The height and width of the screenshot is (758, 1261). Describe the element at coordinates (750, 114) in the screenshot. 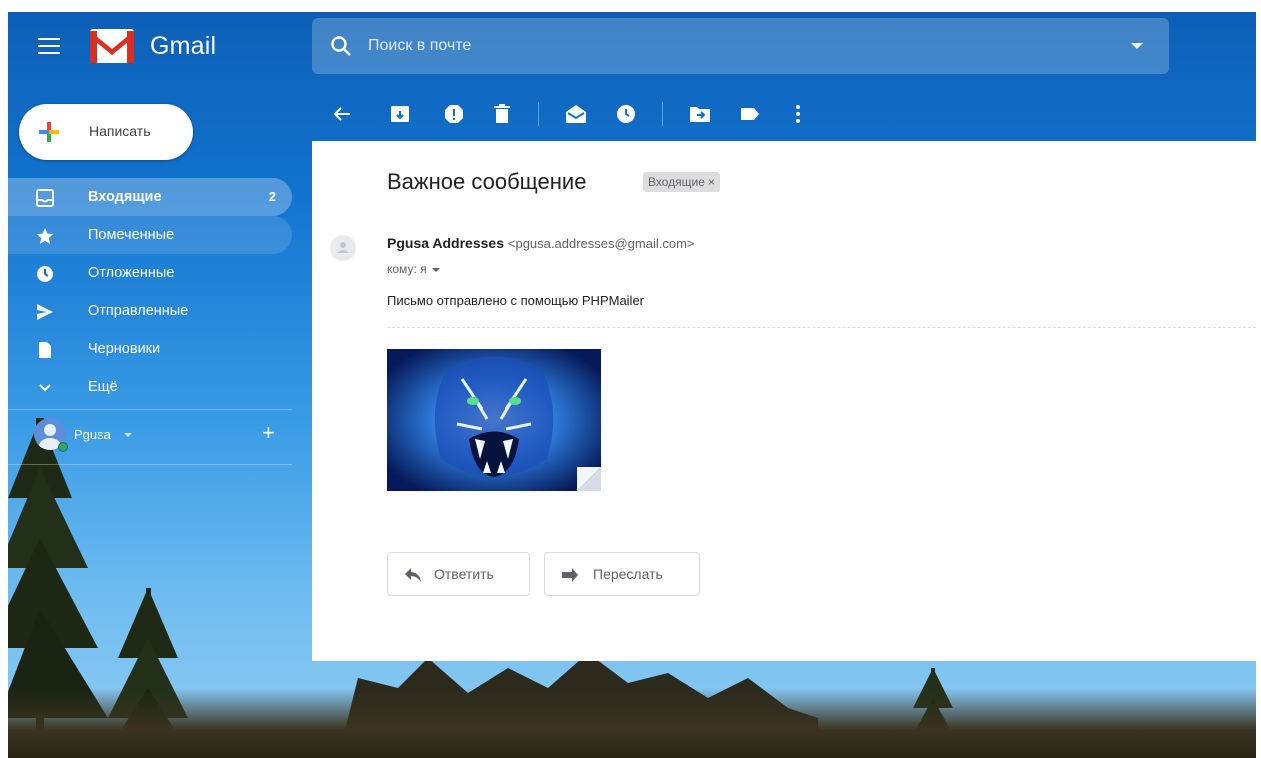

I see `label-icon` at that location.